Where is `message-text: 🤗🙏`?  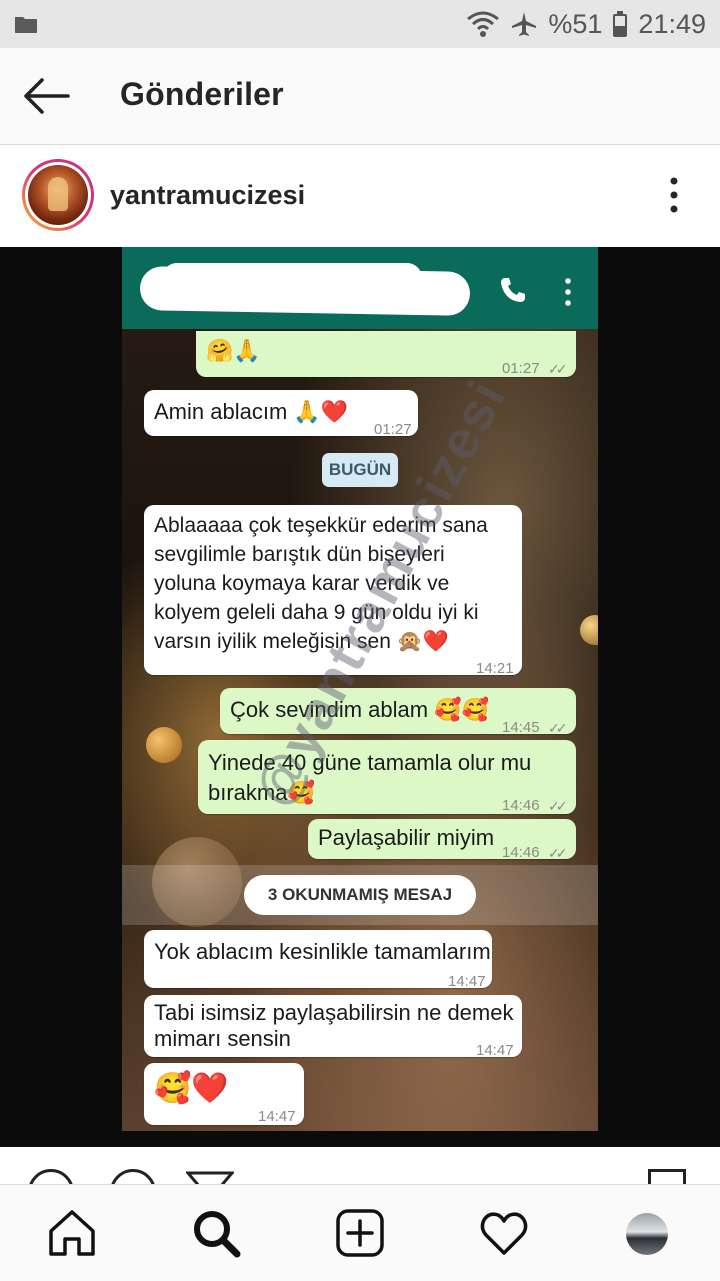
message-text: 🤗🙏 is located at coordinates (233, 350).